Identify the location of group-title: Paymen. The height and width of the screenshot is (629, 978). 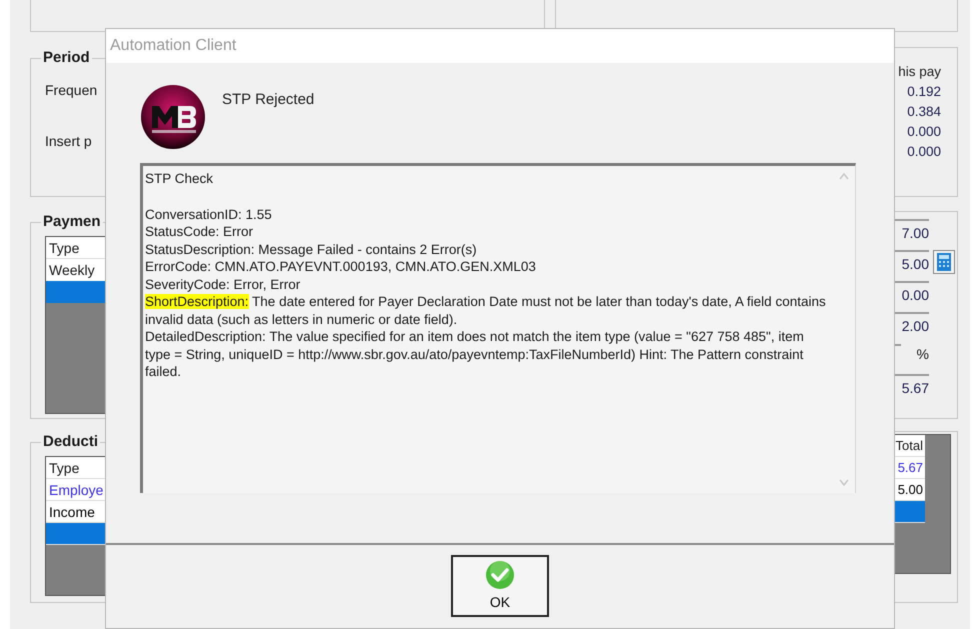
(72, 222).